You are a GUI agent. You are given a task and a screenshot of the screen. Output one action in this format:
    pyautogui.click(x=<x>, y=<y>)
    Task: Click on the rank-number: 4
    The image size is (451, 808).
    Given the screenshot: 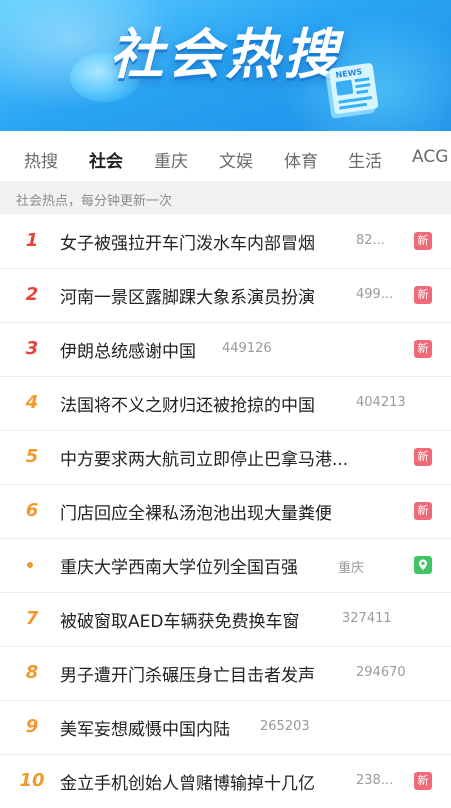 What is the action you would take?
    pyautogui.click(x=32, y=402)
    